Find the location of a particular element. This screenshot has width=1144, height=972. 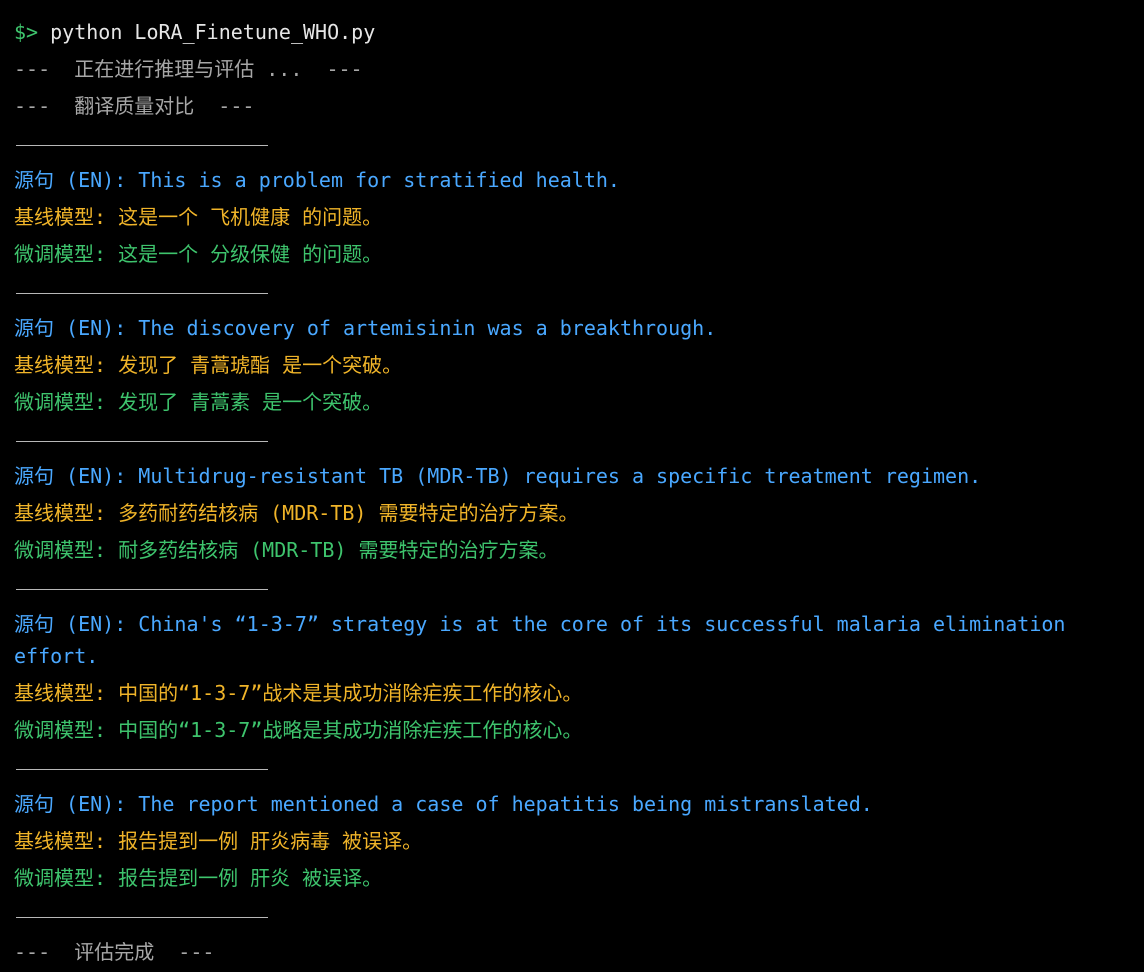

source-text: This is a problem for stratified health. is located at coordinates (379, 180).